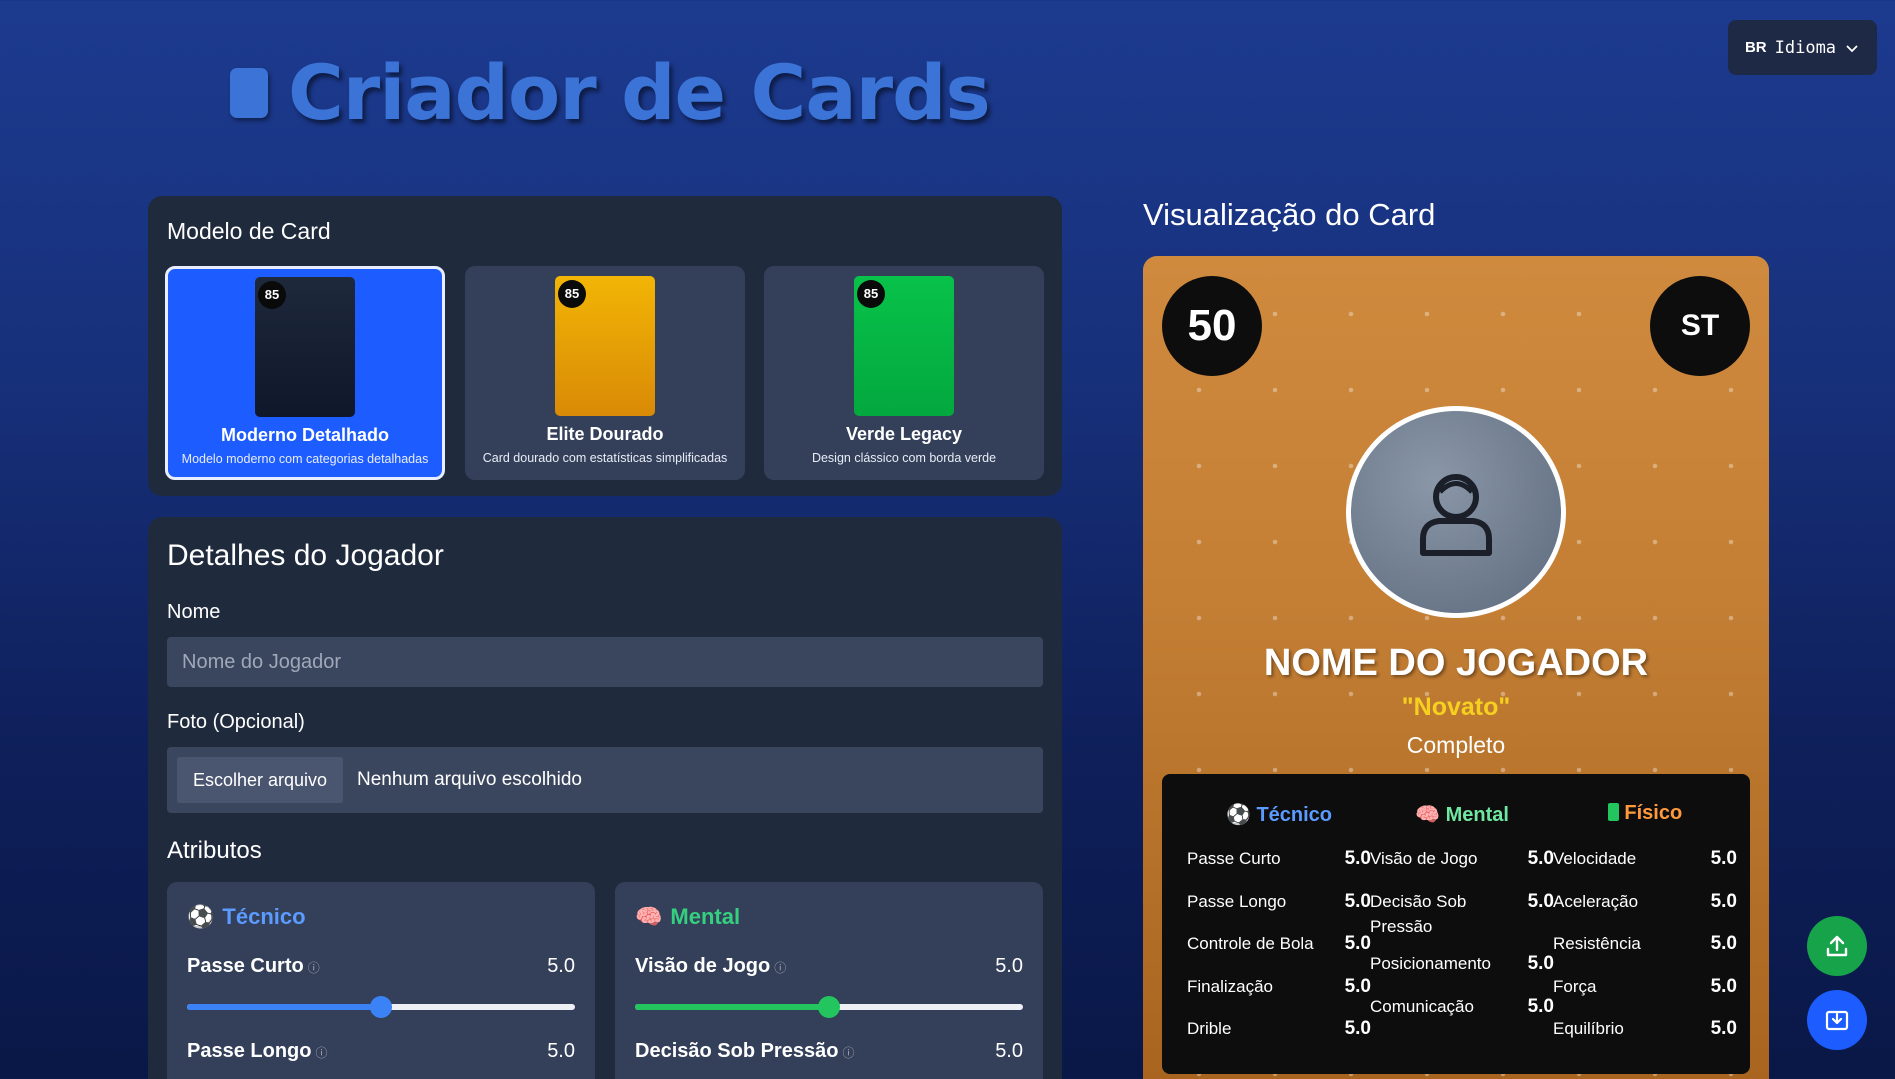  I want to click on stat-name: Controle de Bola, so click(1250, 943).